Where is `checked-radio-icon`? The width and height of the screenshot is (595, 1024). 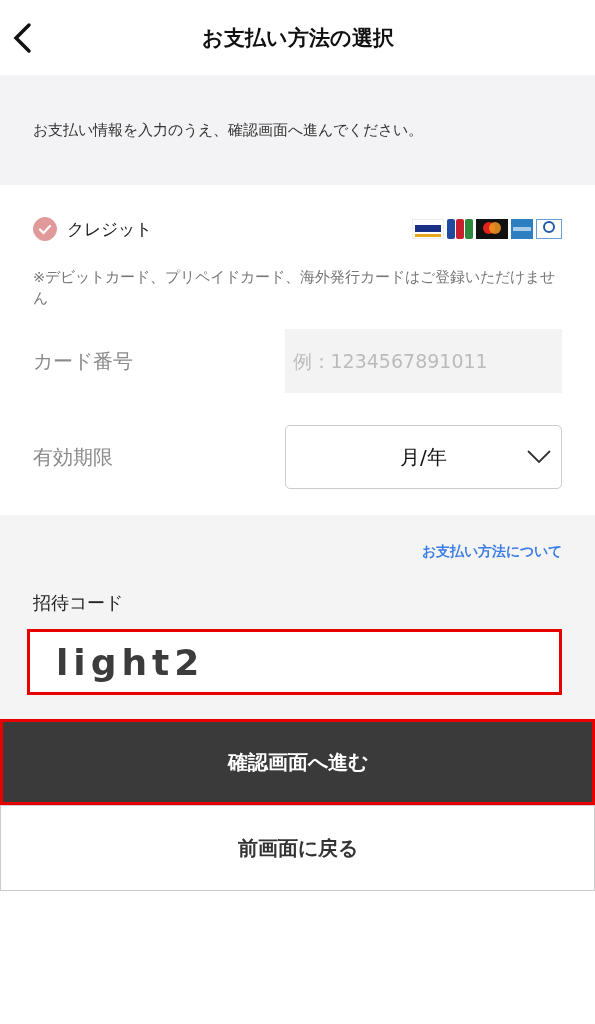
checked-radio-icon is located at coordinates (45, 229).